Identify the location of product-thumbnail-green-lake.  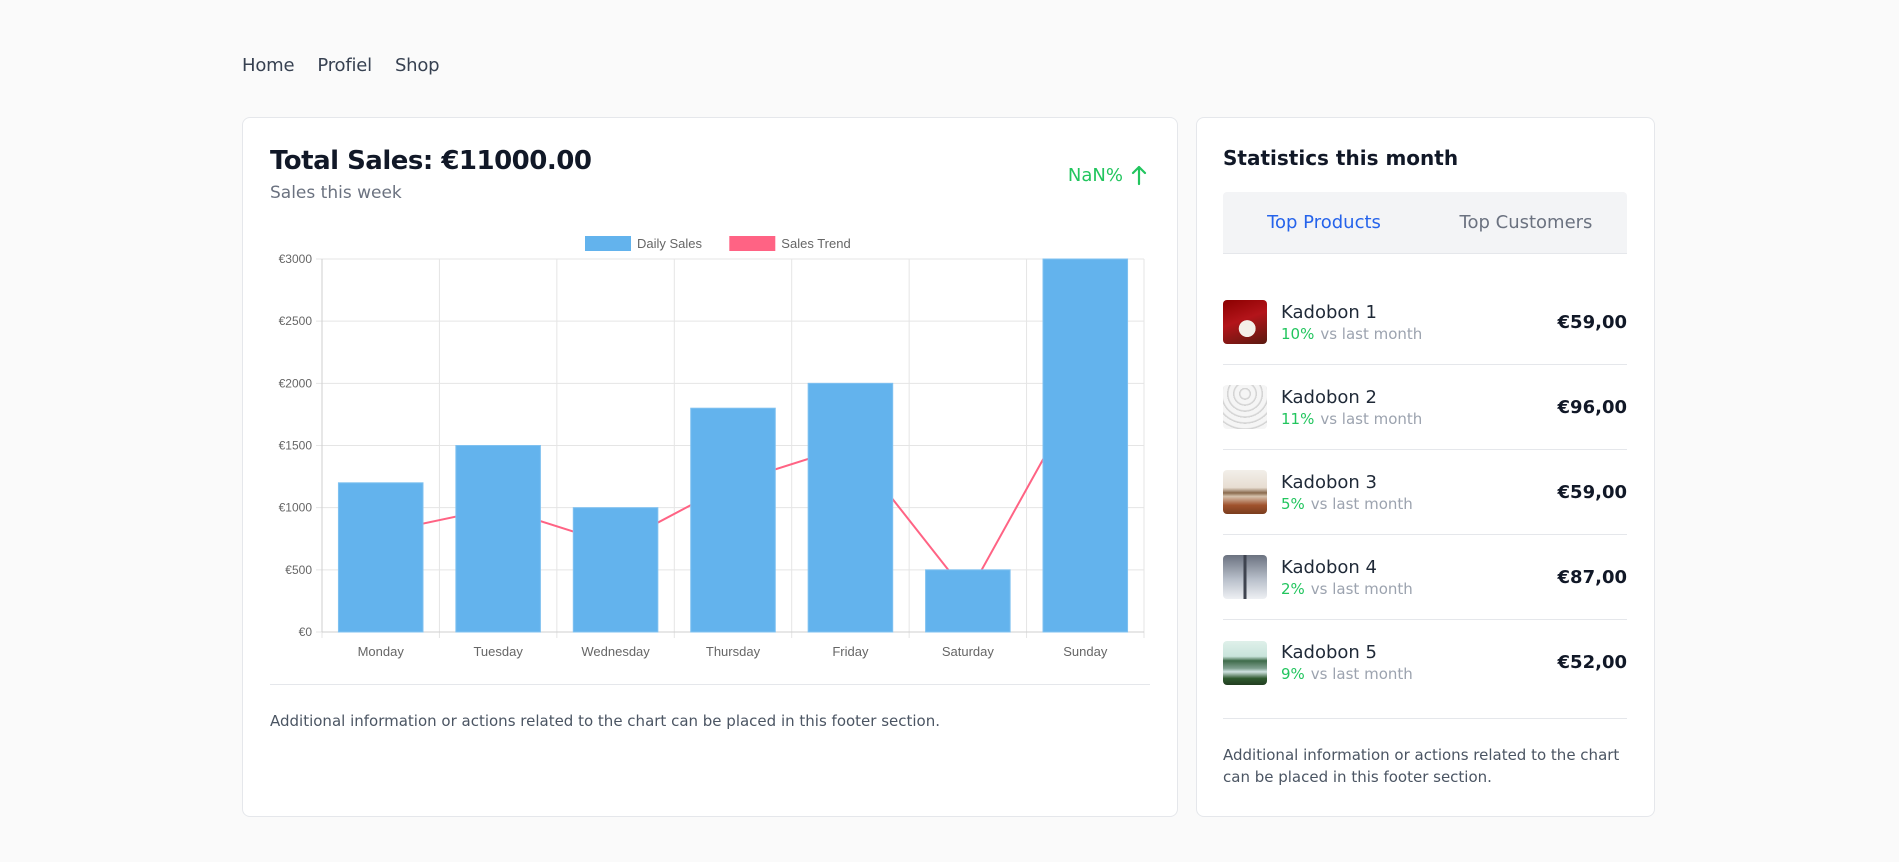
(1245, 662).